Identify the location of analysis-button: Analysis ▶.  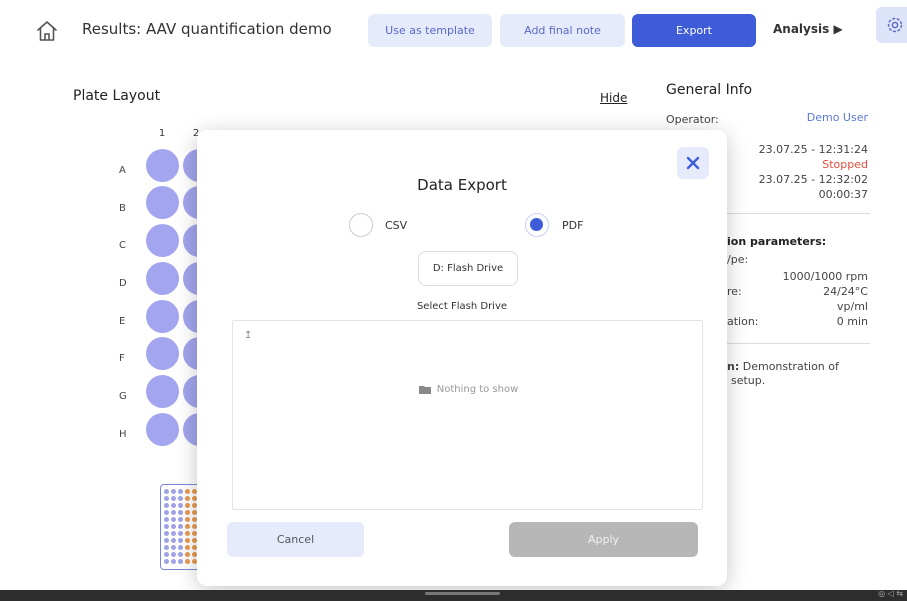
(808, 29).